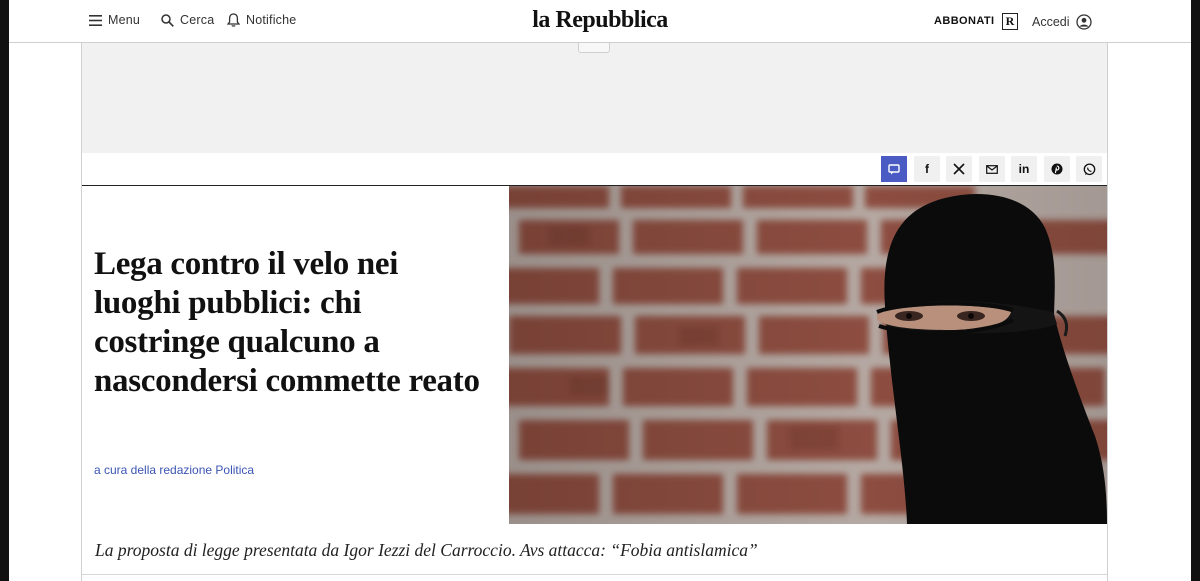 This screenshot has height=581, width=1200. What do you see at coordinates (594, 169) in the screenshot?
I see `share-bar: f in` at bounding box center [594, 169].